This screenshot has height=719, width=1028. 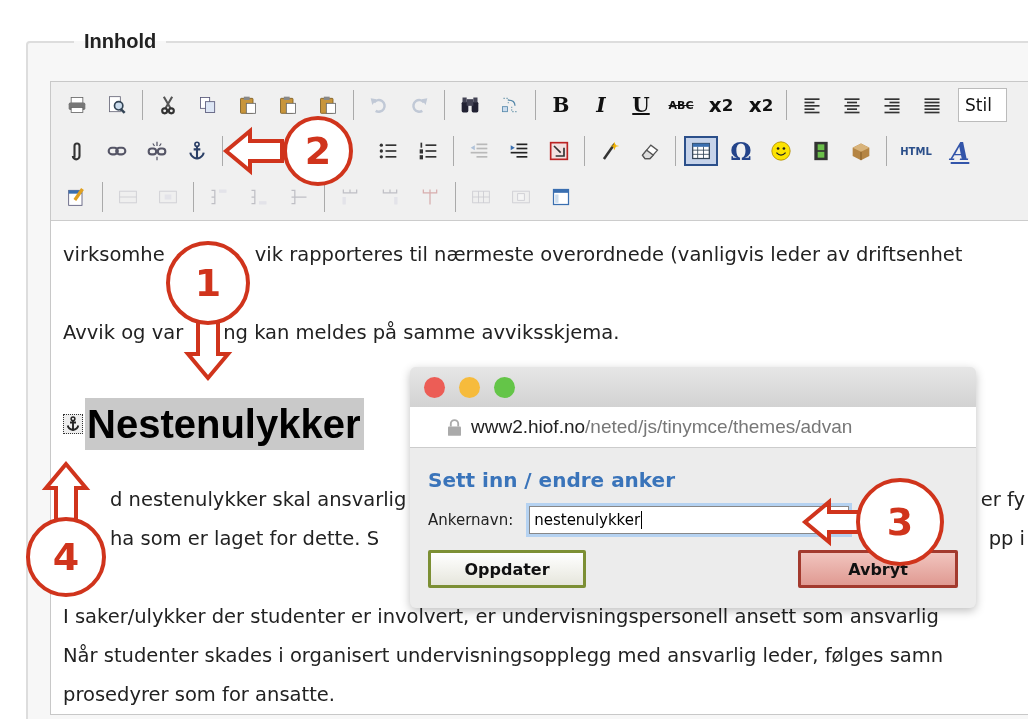 I want to click on update-button: Oppdater, so click(x=507, y=569).